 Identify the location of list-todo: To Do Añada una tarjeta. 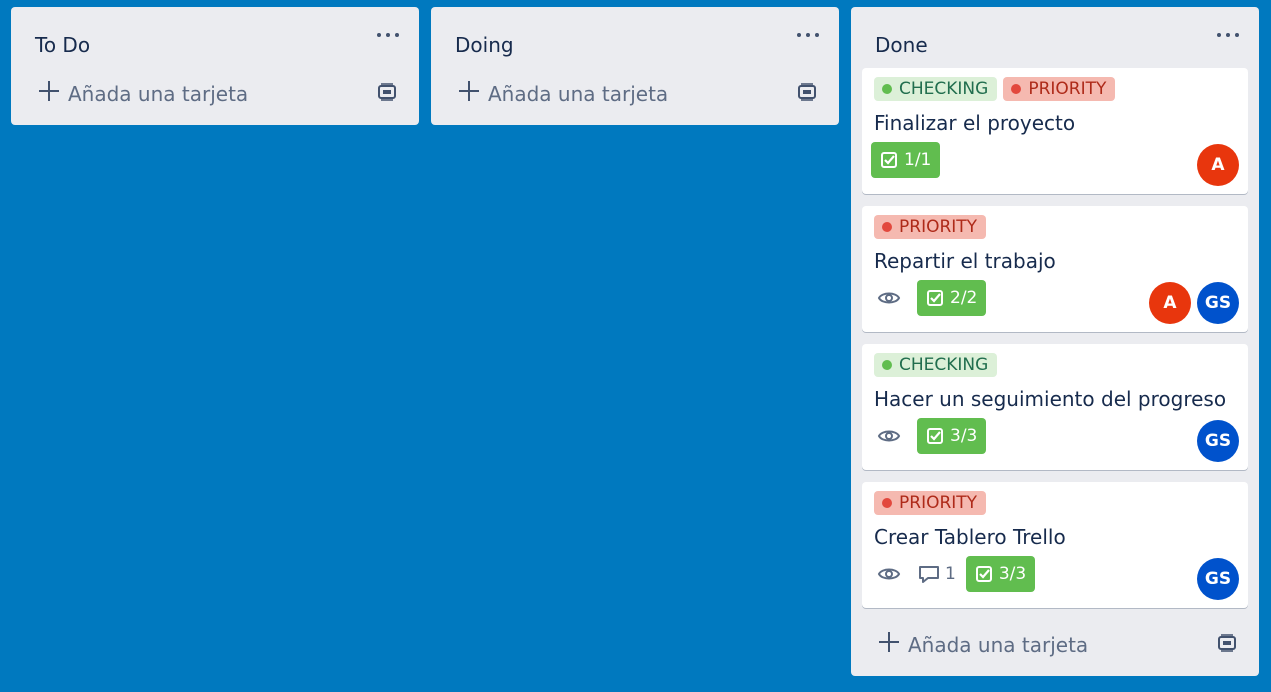
(215, 66).